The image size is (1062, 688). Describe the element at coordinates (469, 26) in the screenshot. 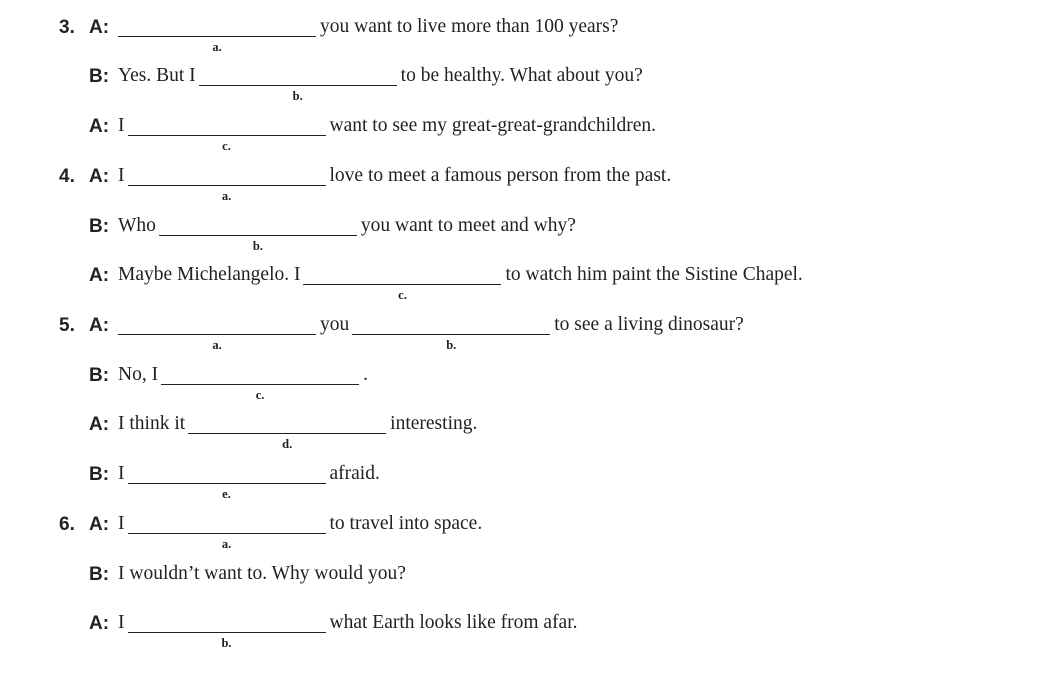

I see `sentence-text: you want to live more than 100 years?` at that location.